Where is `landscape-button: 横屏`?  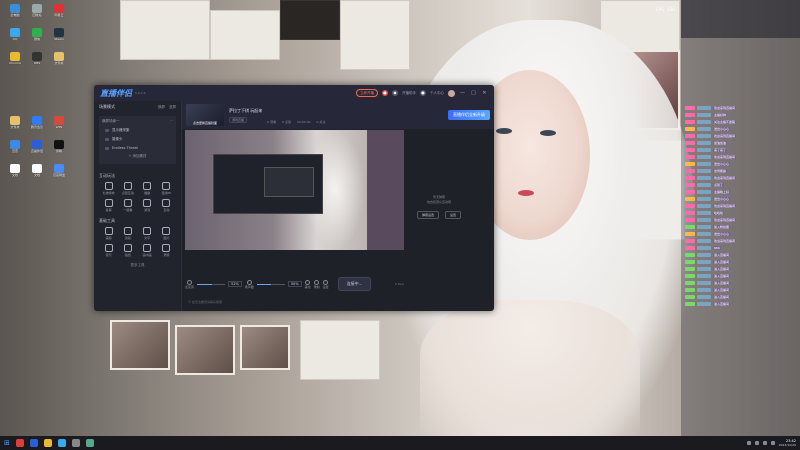
landscape-button: 横屏 is located at coordinates (161, 107).